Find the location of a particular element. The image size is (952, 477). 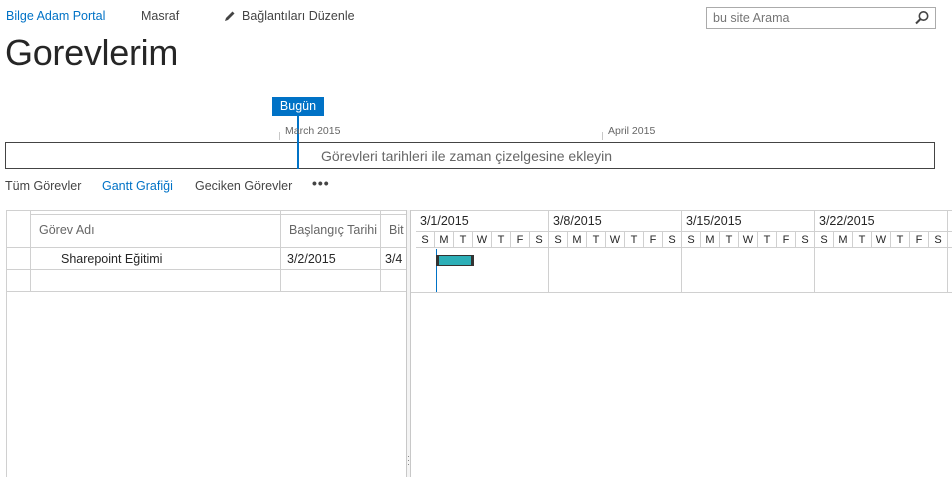

search-box is located at coordinates (821, 18).